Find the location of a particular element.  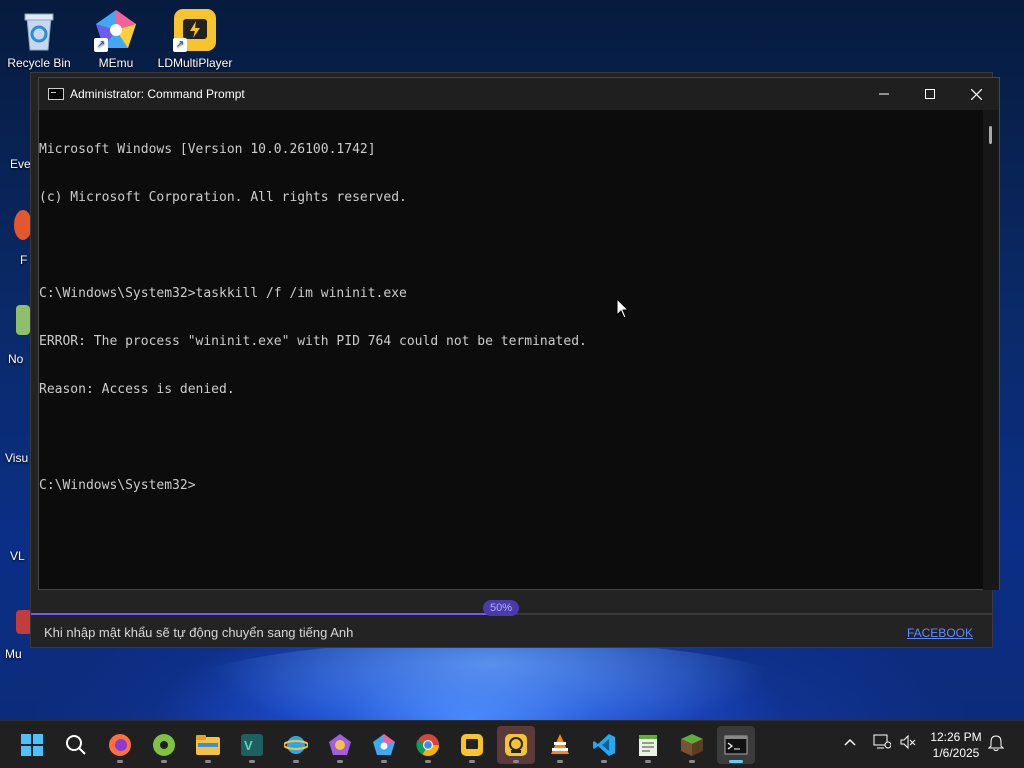

taskbar-app-chromium is located at coordinates (340, 745).